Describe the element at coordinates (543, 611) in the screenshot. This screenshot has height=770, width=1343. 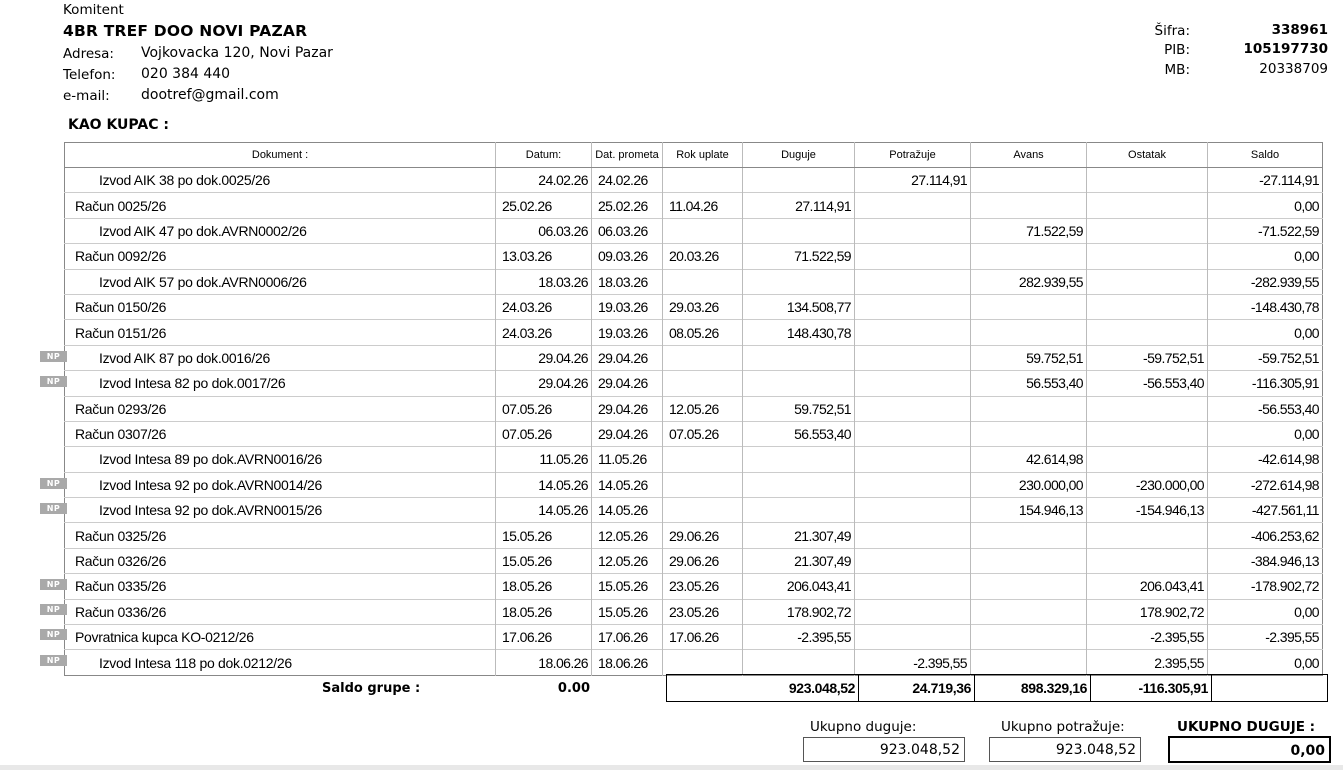
I see `cell-datum: 18.05.26` at that location.